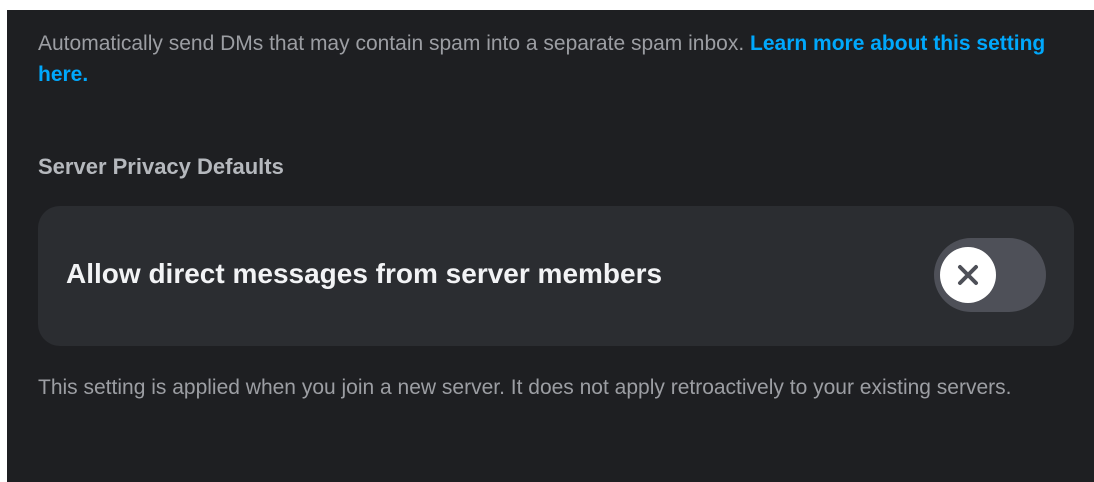 The image size is (1094, 482). Describe the element at coordinates (161, 166) in the screenshot. I see `section-title: Server Privacy Defaults` at that location.